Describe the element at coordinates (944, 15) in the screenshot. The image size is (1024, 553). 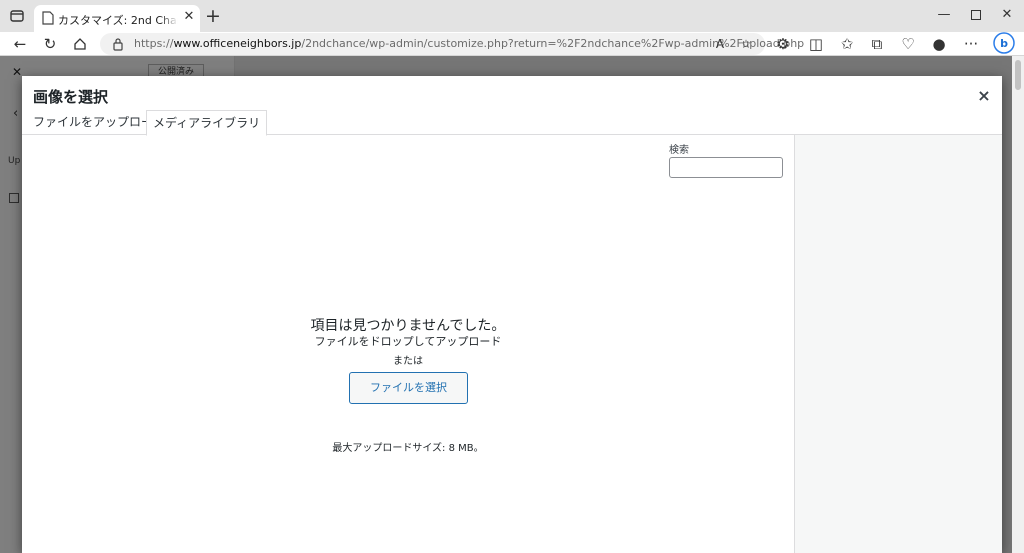
I see `minimize-icon: —` at that location.